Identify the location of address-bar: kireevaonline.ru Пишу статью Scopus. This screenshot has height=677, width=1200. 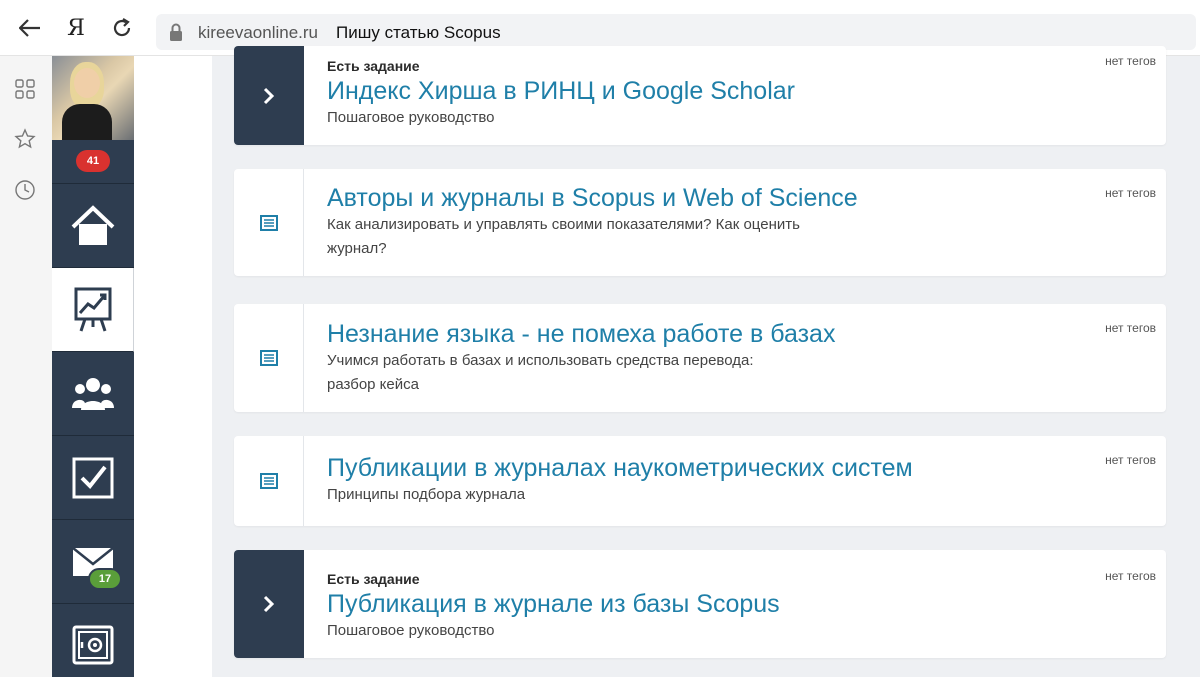
(676, 32).